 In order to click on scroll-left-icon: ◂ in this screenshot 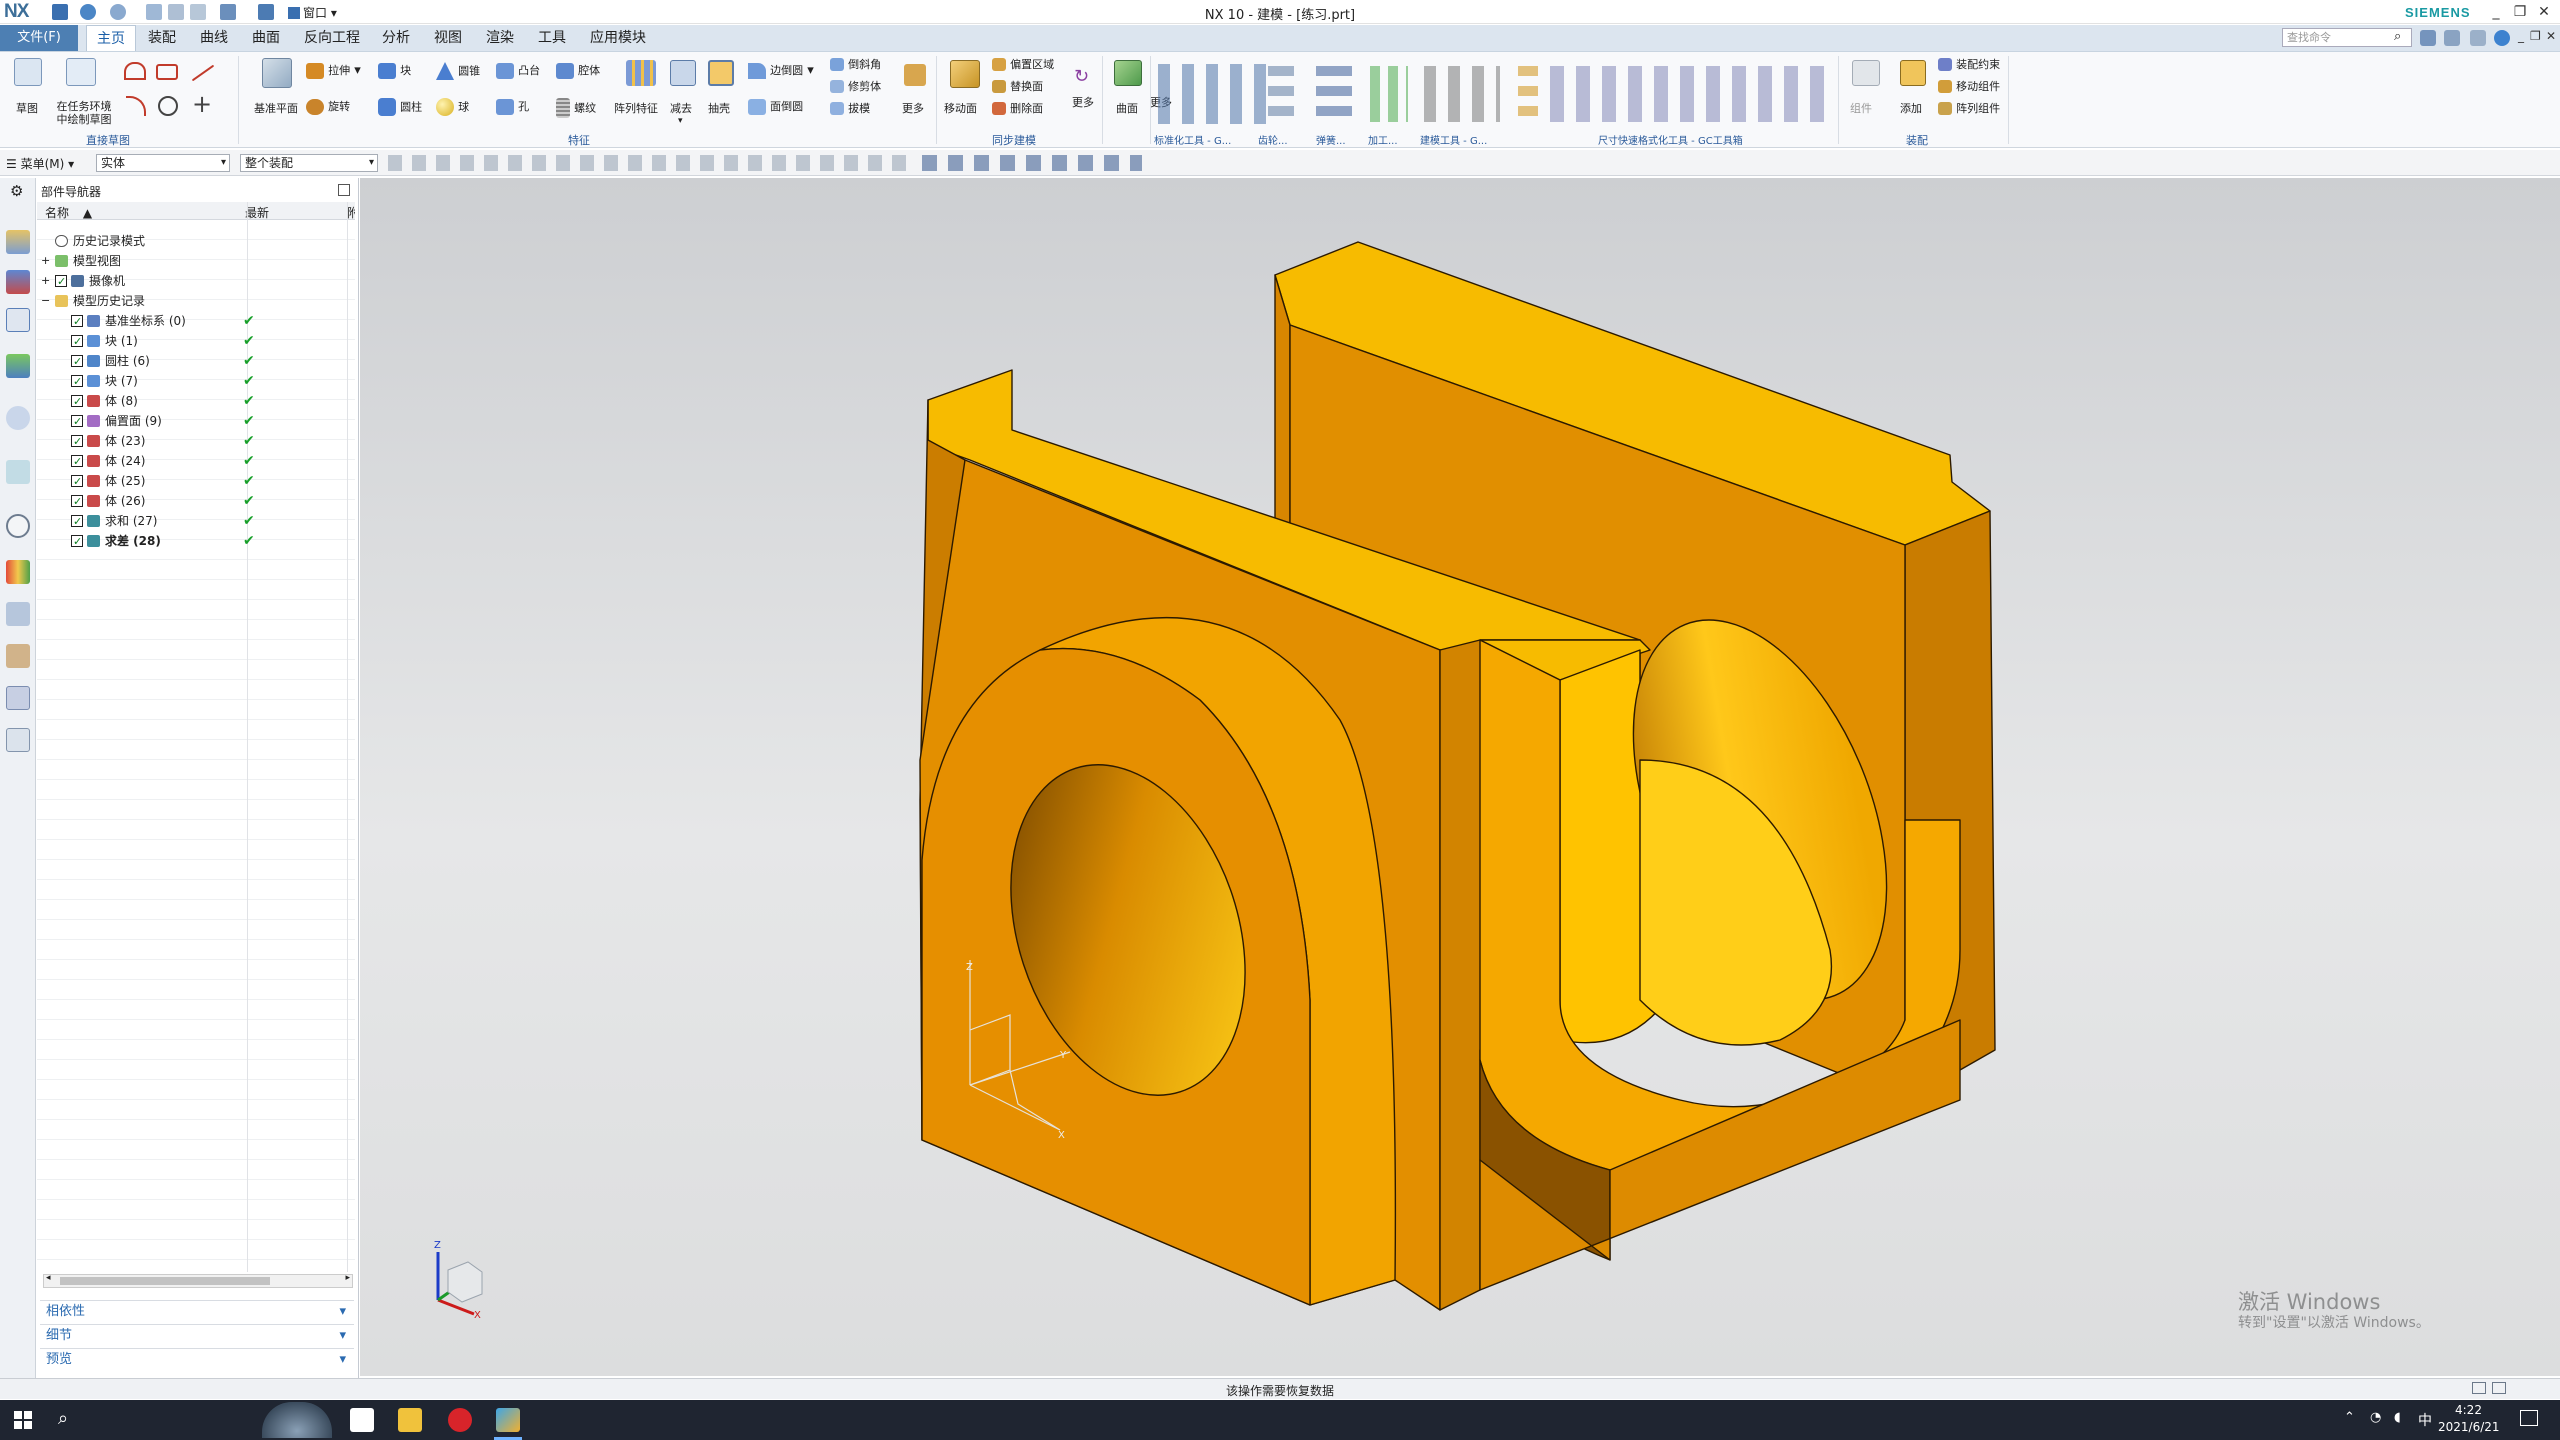, I will do `click(48, 1278)`.